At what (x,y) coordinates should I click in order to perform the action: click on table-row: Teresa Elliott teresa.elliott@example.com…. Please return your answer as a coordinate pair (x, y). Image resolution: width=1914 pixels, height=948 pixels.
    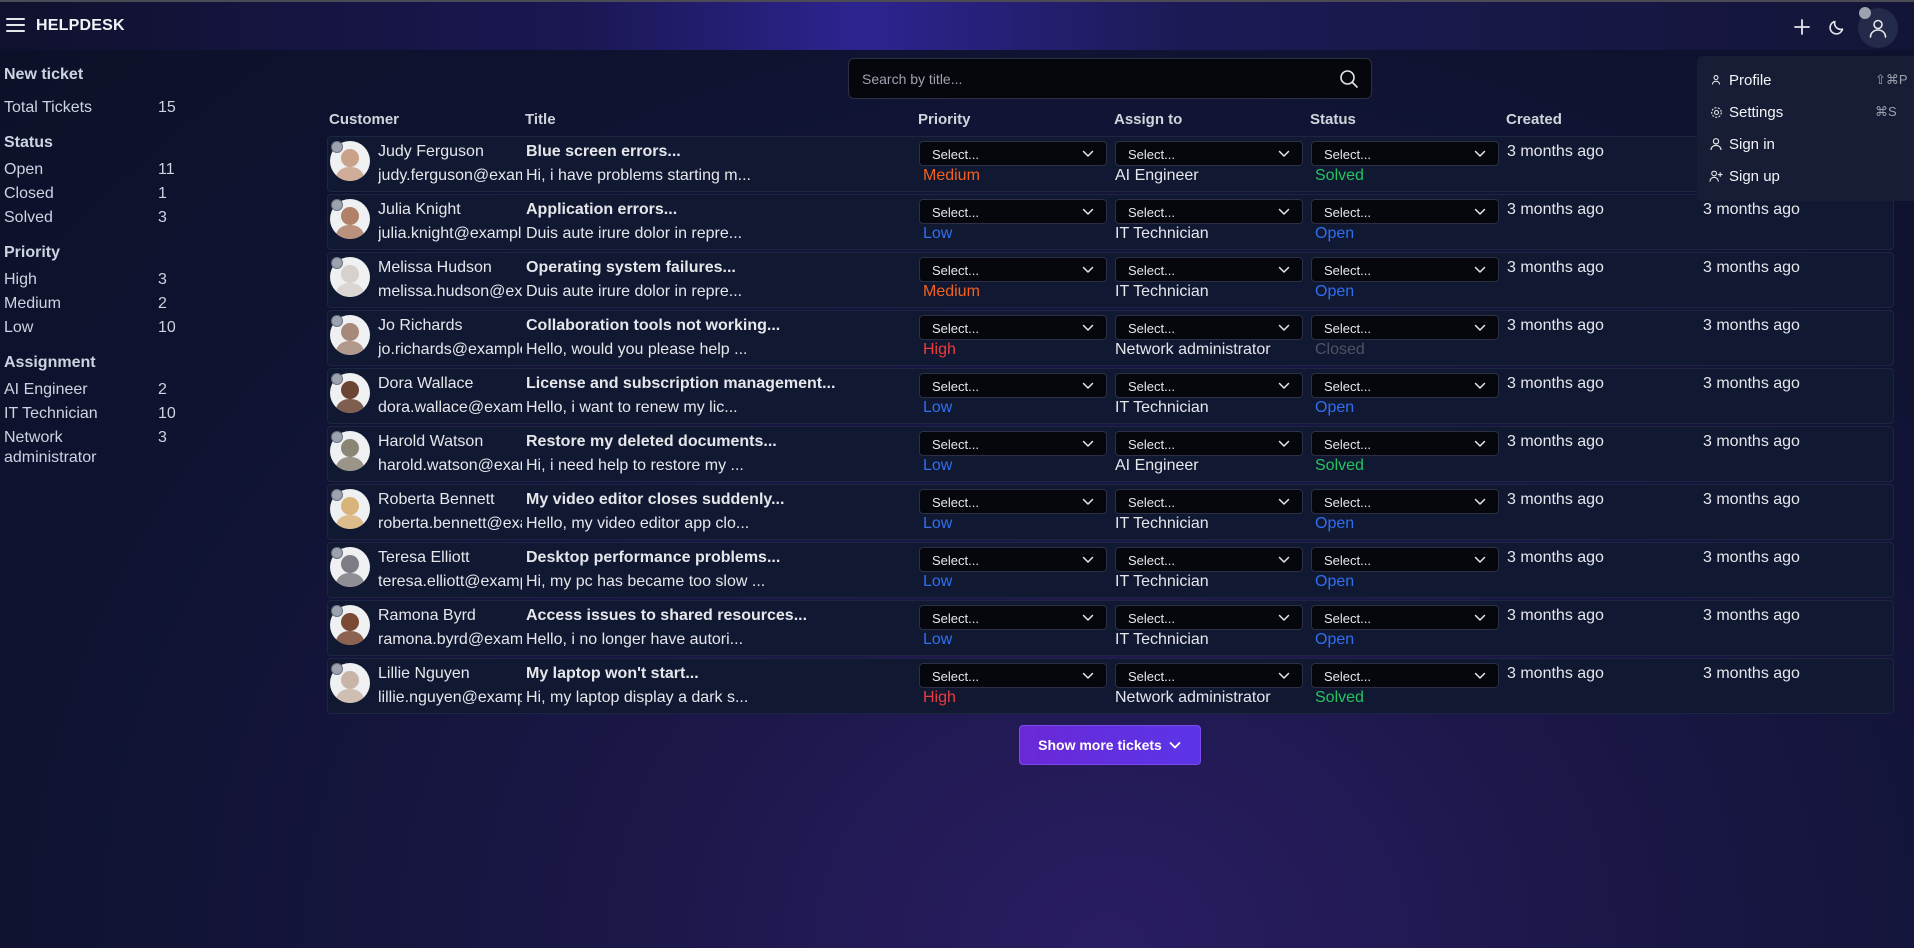
    Looking at the image, I should click on (1110, 570).